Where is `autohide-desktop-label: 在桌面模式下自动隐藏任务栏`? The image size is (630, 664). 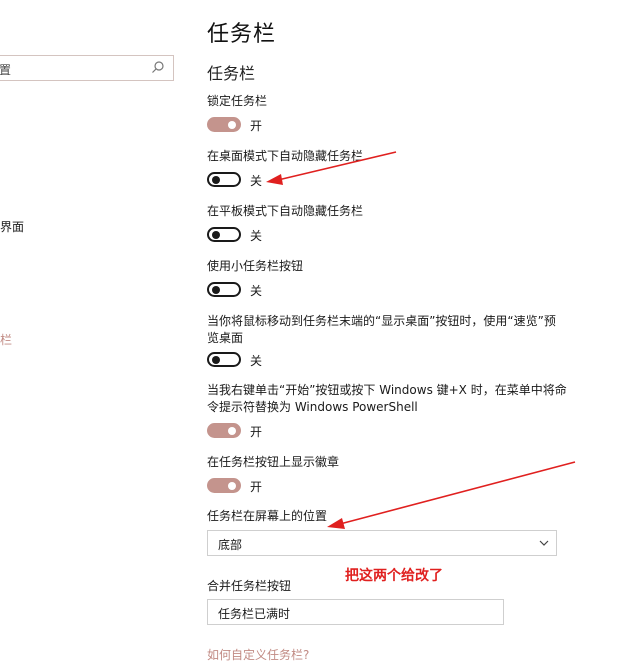 autohide-desktop-label: 在桌面模式下自动隐藏任务栏 is located at coordinates (285, 156).